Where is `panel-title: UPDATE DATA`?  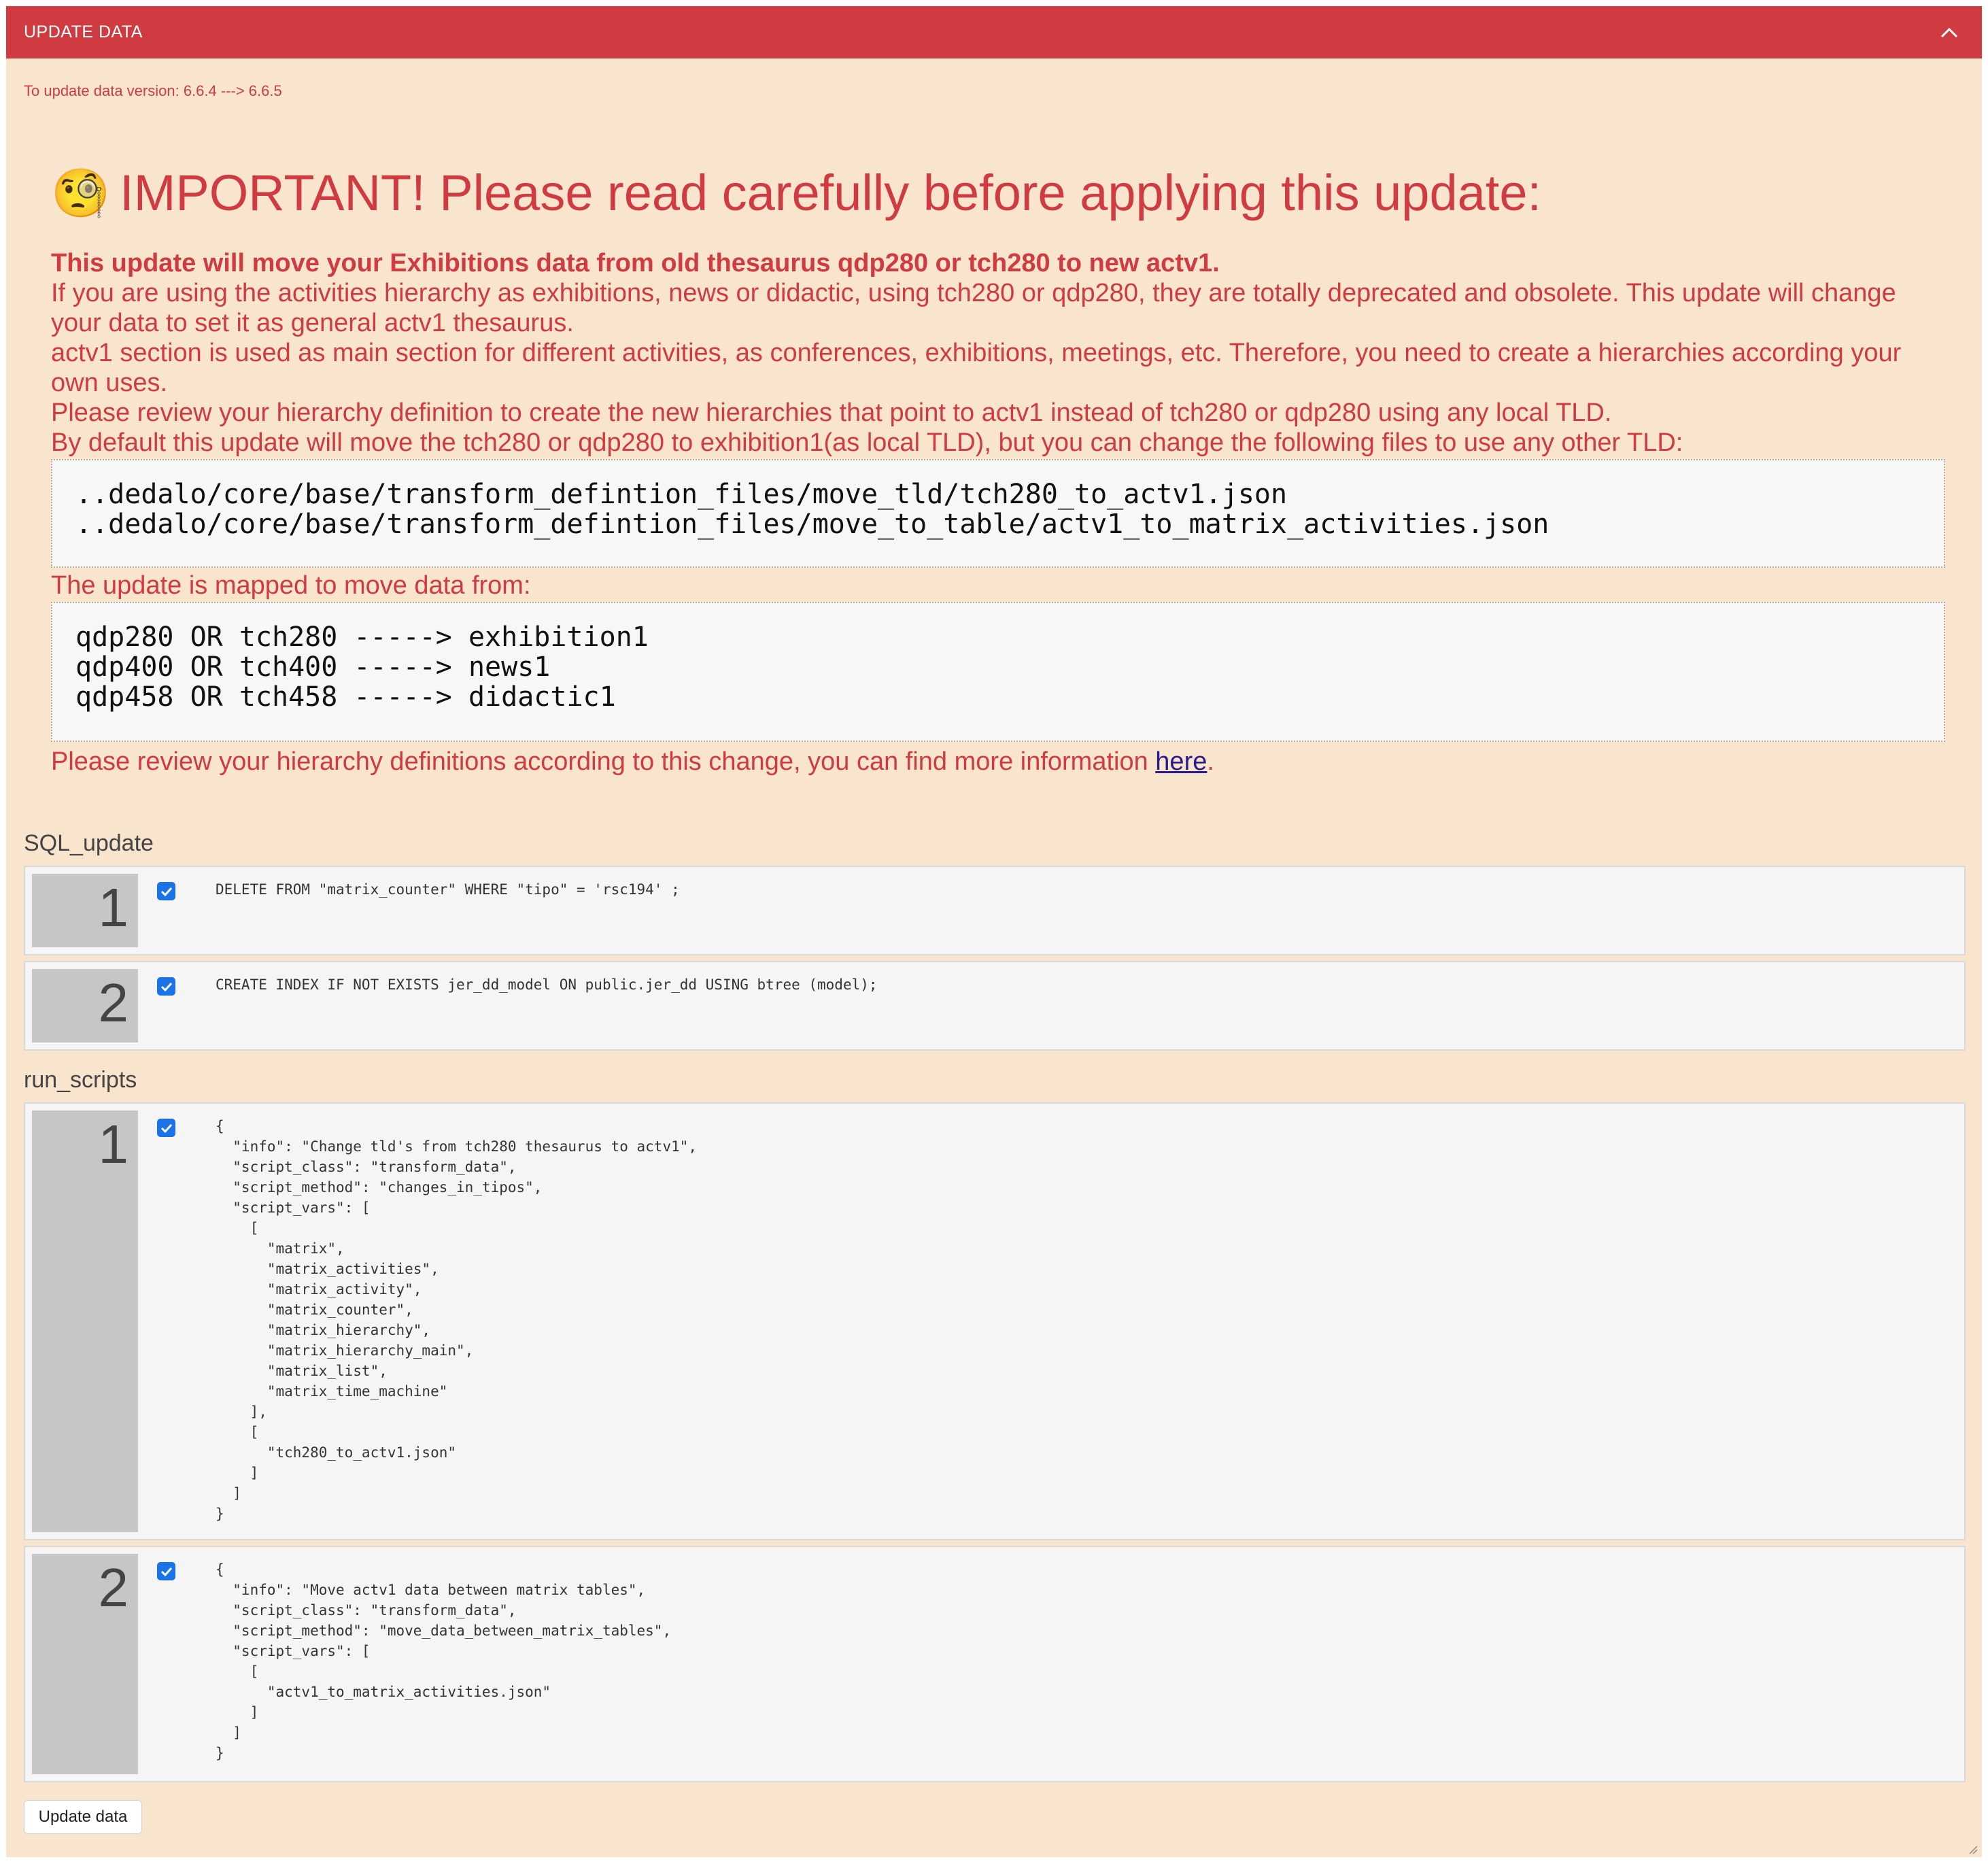
panel-title: UPDATE DATA is located at coordinates (83, 31).